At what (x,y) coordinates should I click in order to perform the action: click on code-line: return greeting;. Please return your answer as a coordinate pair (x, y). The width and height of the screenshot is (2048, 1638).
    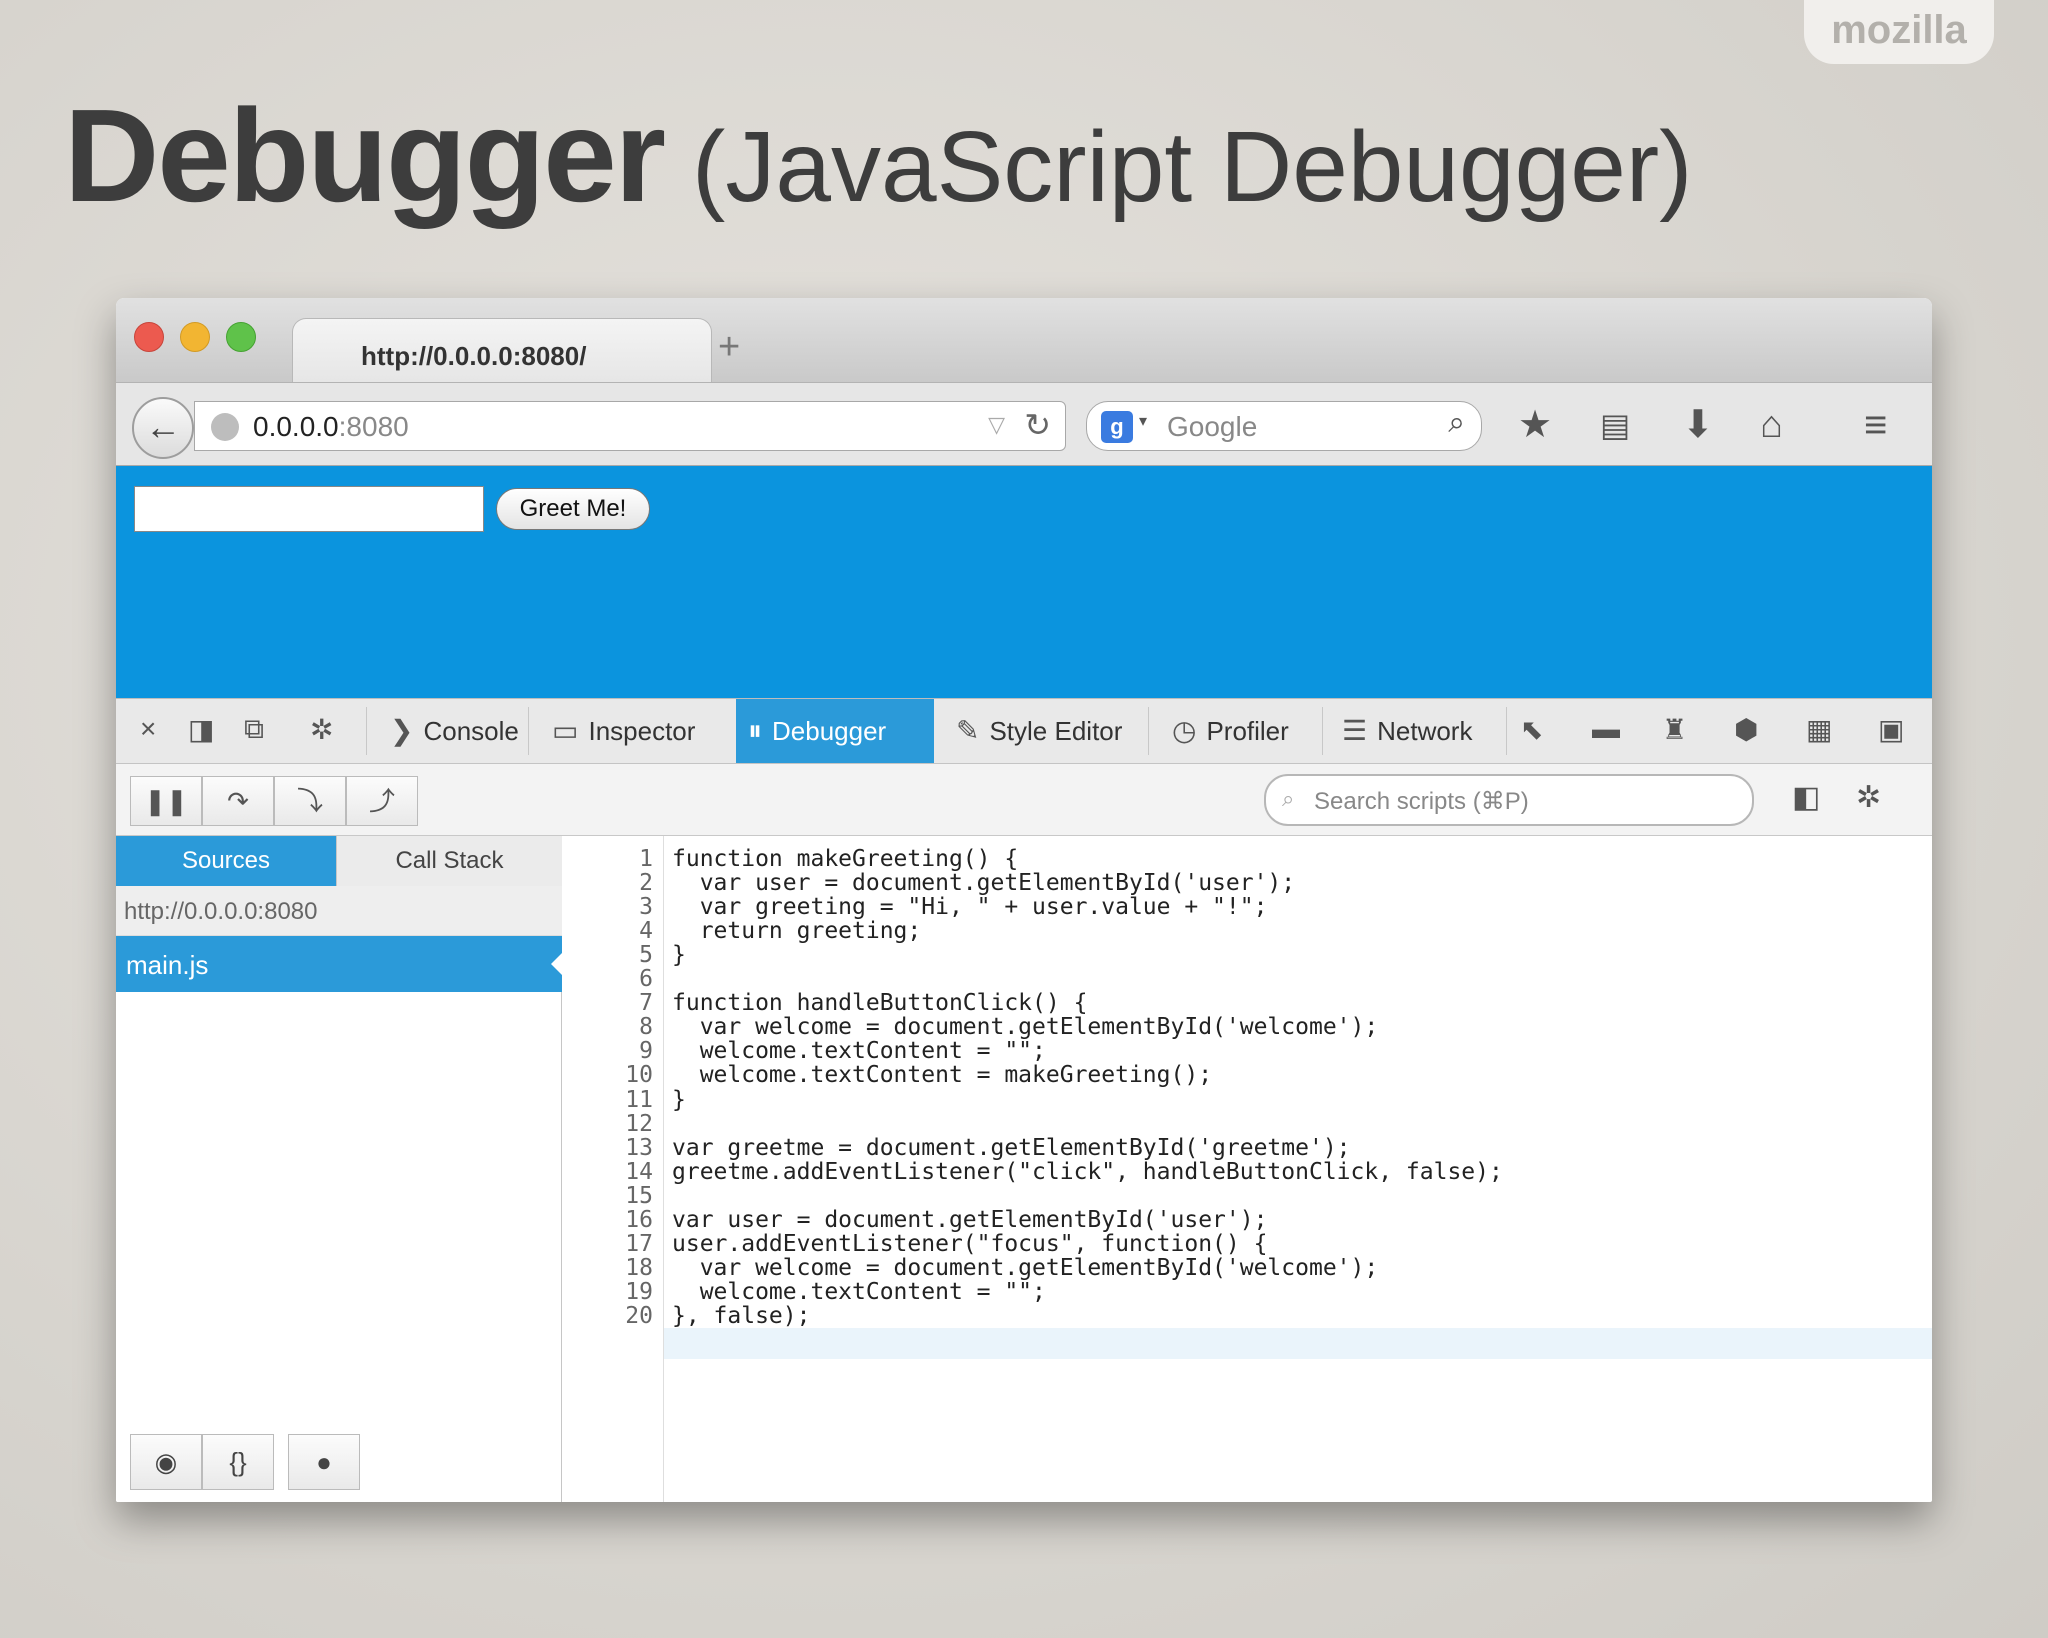
    Looking at the image, I should click on (797, 931).